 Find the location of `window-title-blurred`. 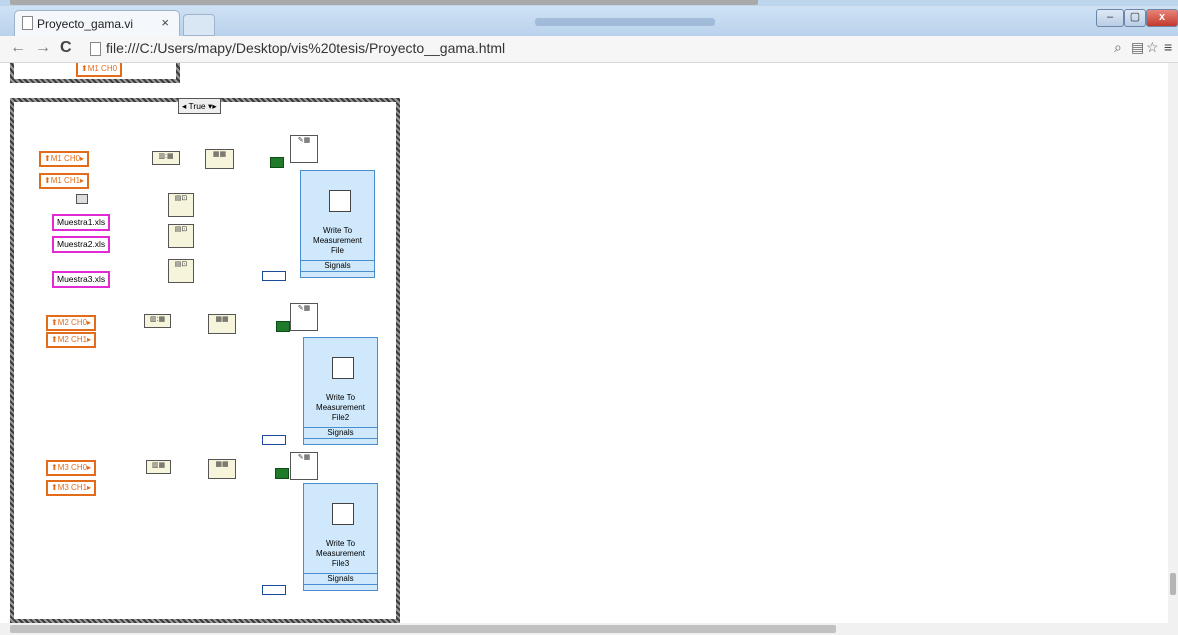

window-title-blurred is located at coordinates (625, 22).